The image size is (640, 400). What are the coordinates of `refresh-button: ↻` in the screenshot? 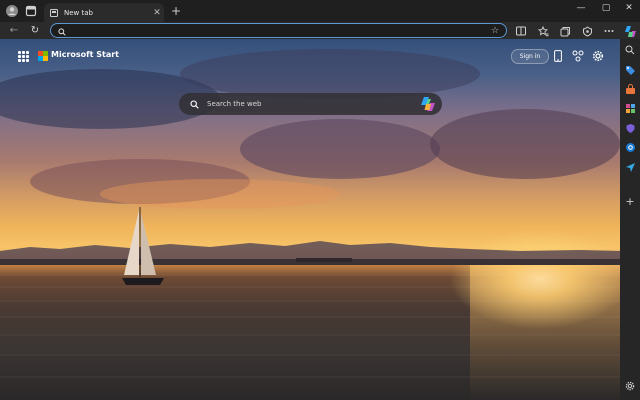 It's located at (35, 31).